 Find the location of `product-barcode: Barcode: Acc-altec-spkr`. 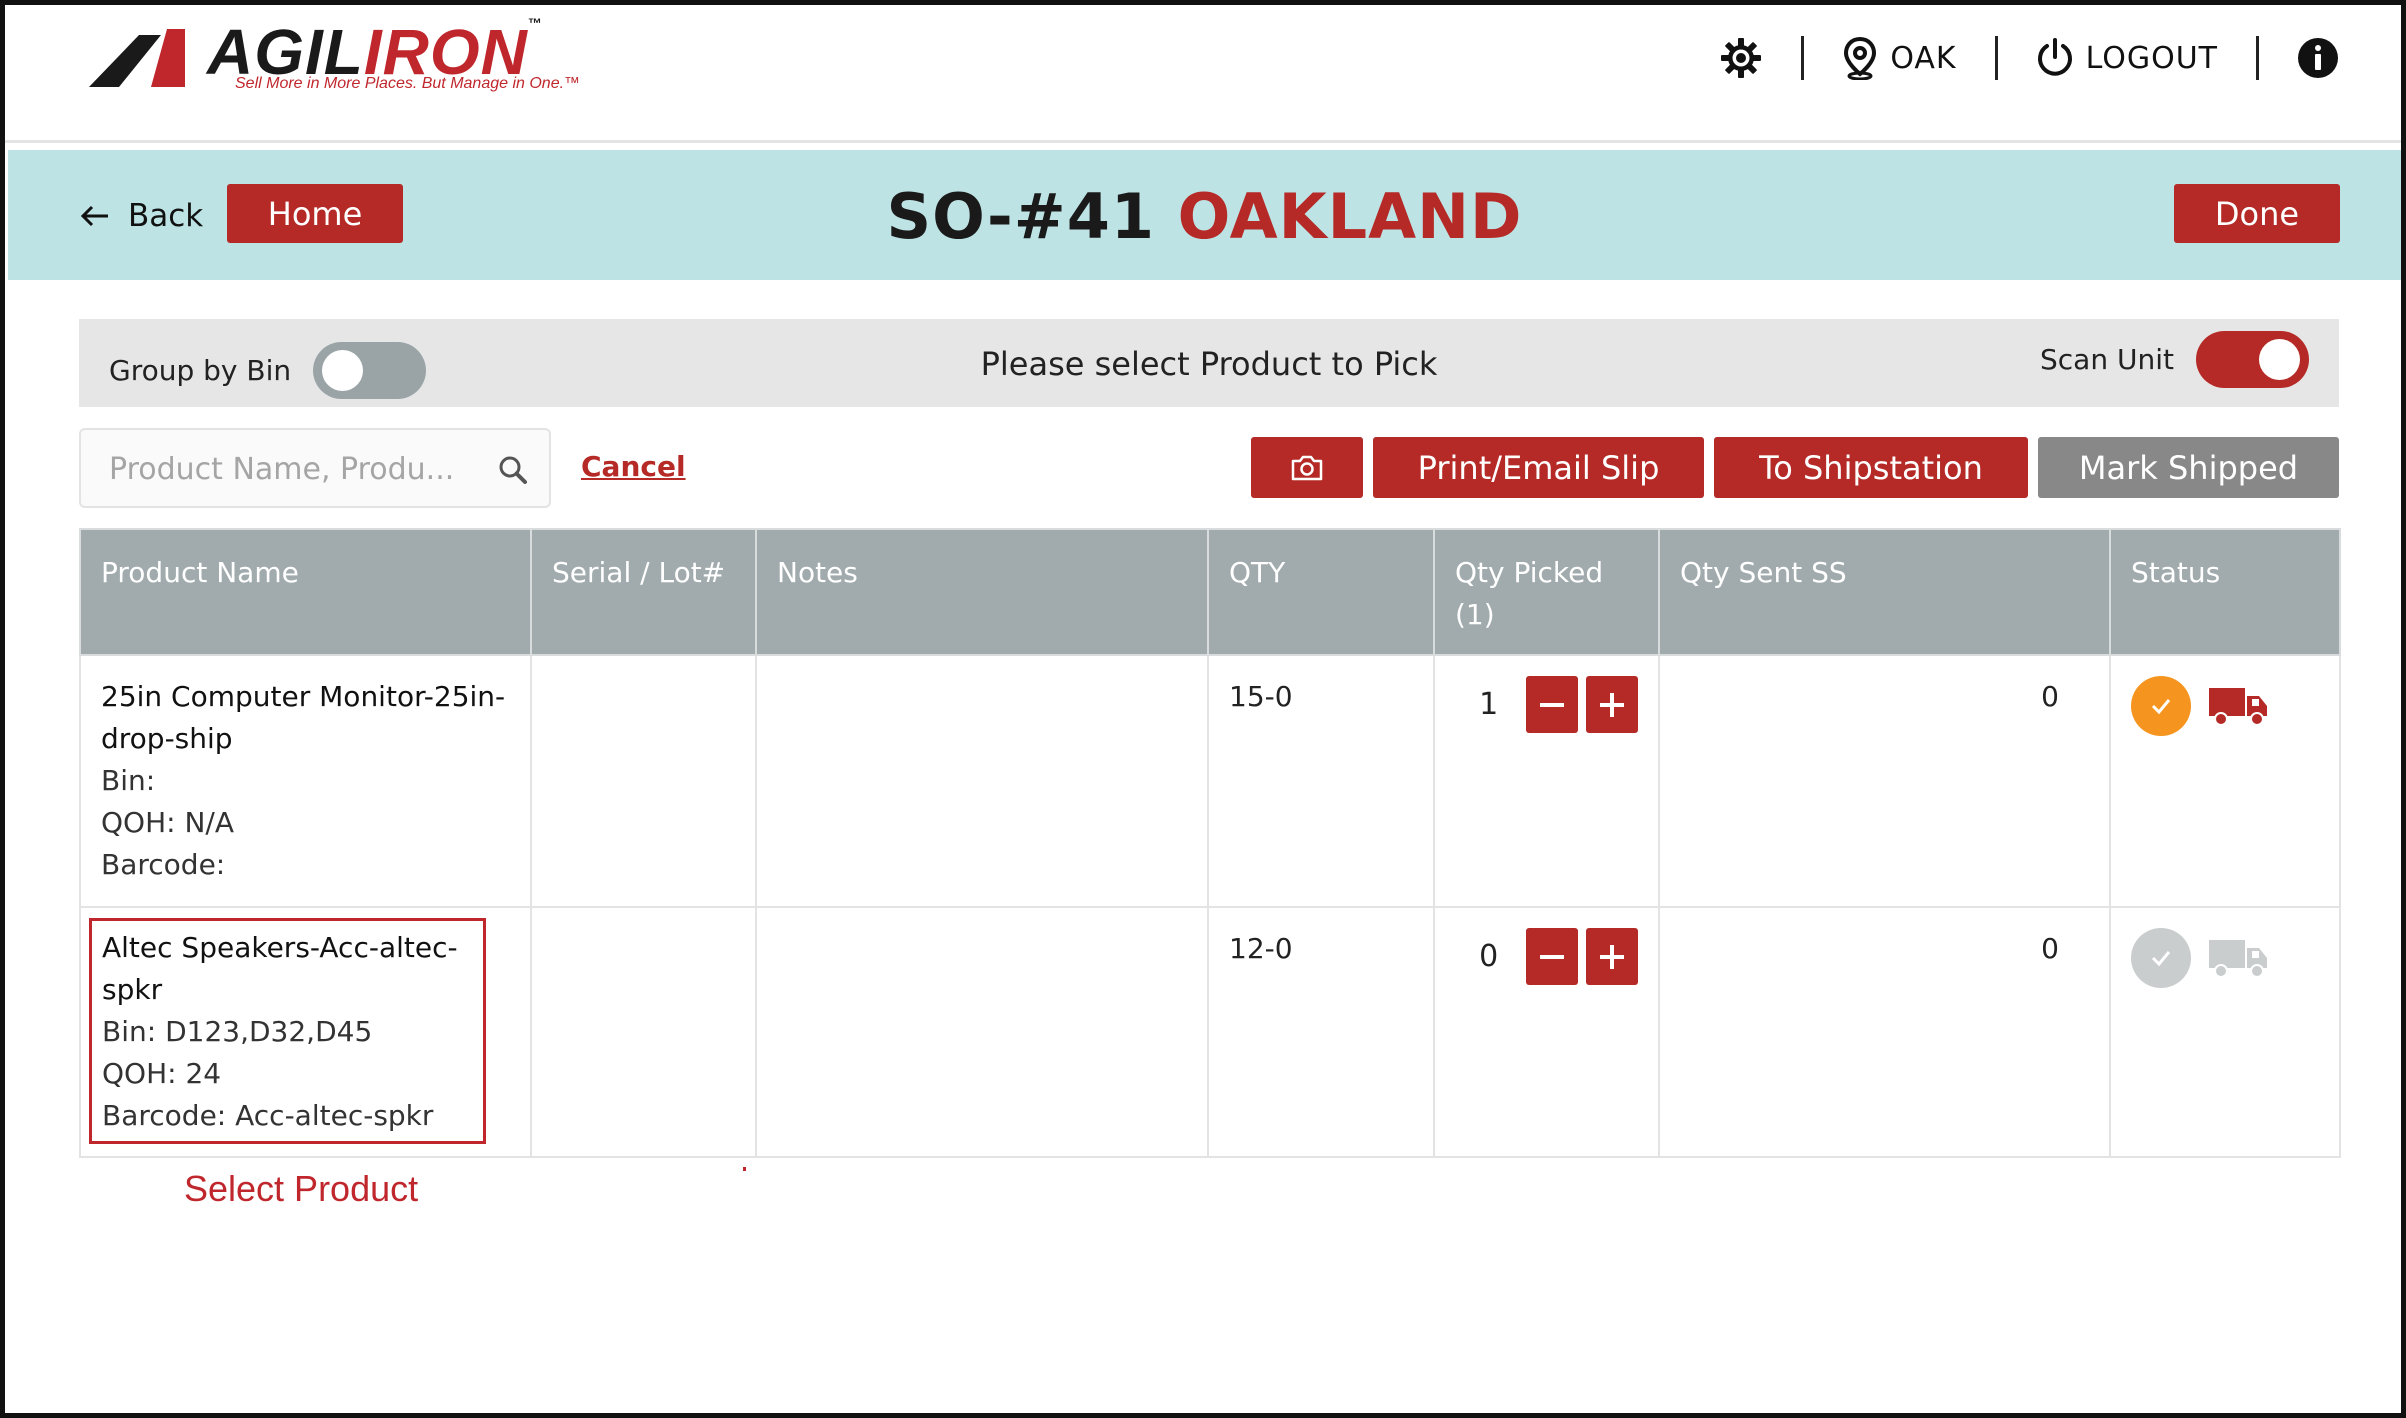

product-barcode: Barcode: Acc-altec-spkr is located at coordinates (268, 1115).